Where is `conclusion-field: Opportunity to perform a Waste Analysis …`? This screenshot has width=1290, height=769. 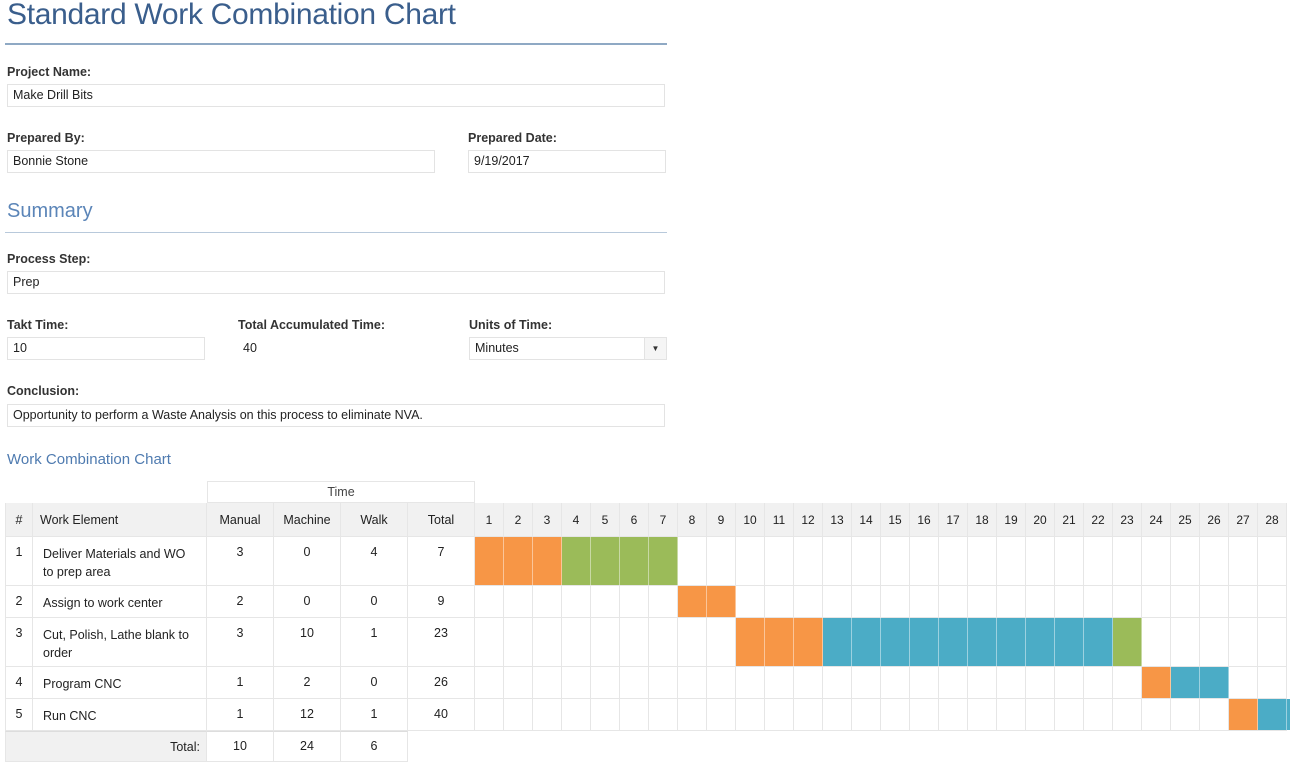 conclusion-field: Opportunity to perform a Waste Analysis … is located at coordinates (336, 415).